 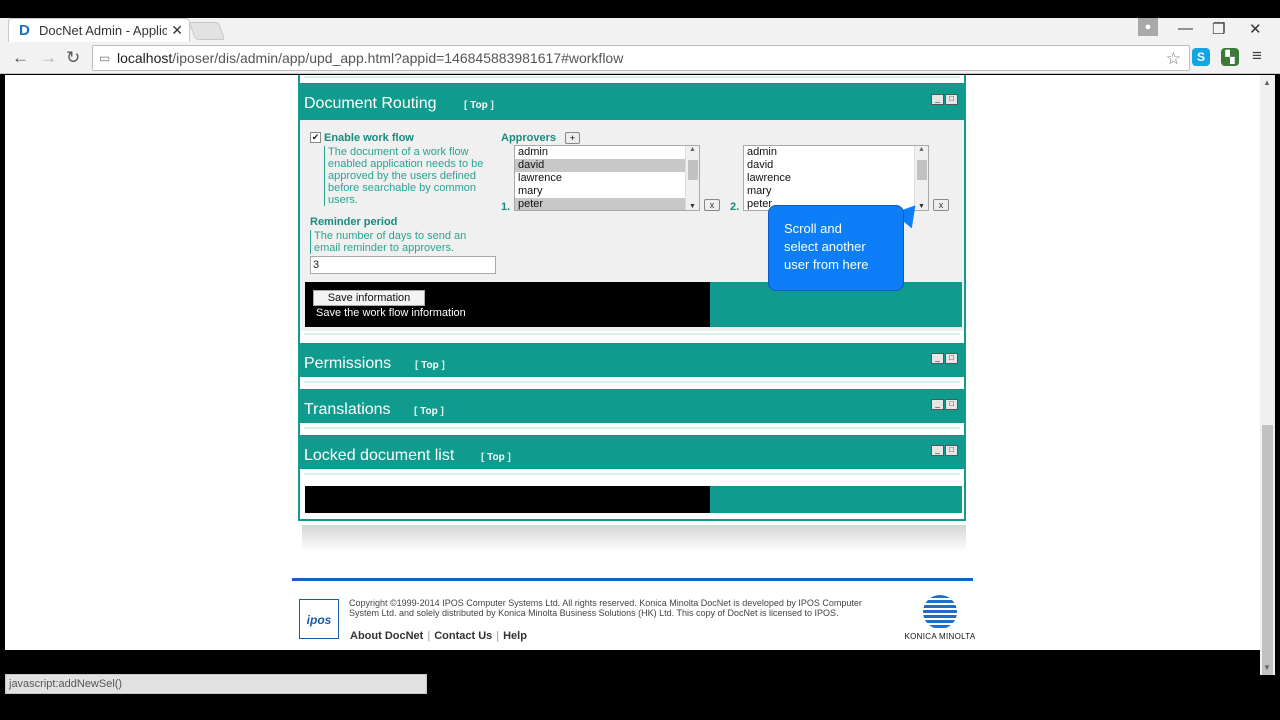 I want to click on approvers-label: Approvers, so click(x=529, y=138).